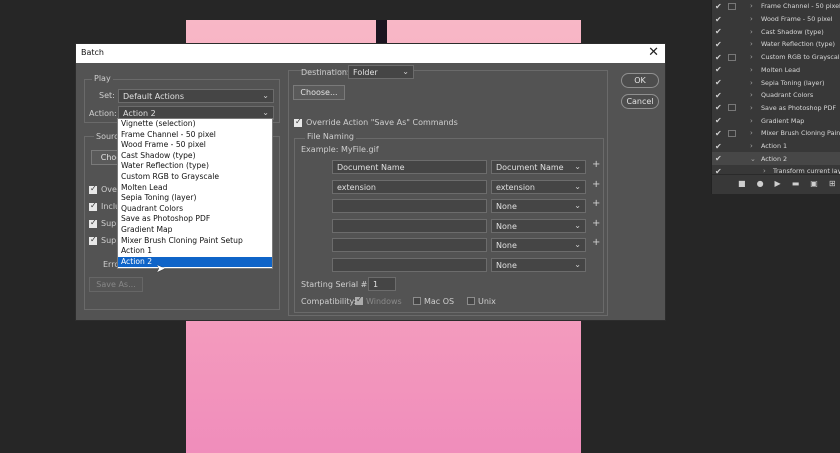  Describe the element at coordinates (776, 82) in the screenshot. I see `action-row: ✔ › Sepia Toning (layer)` at that location.